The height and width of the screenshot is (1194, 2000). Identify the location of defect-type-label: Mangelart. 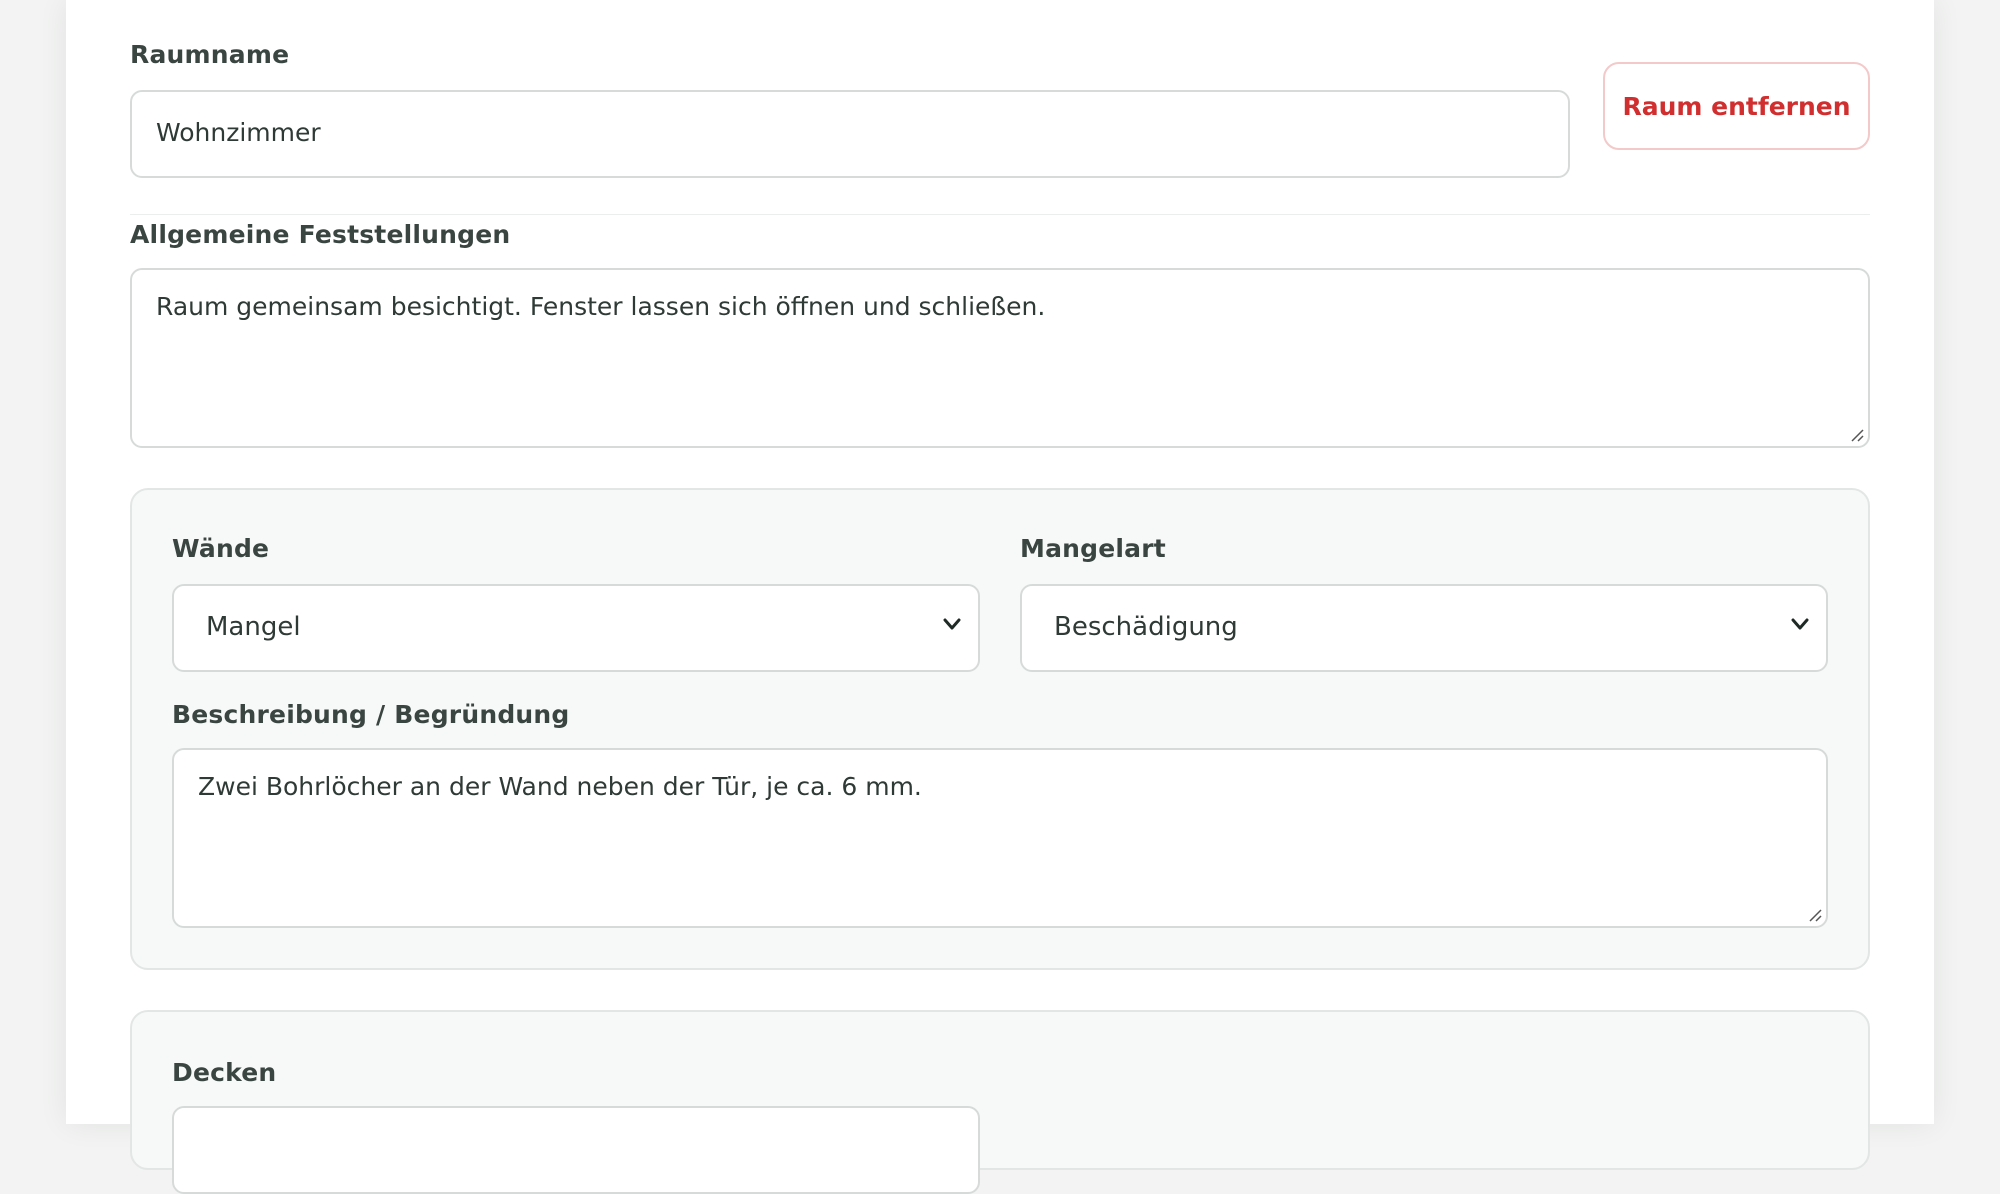
(1093, 548).